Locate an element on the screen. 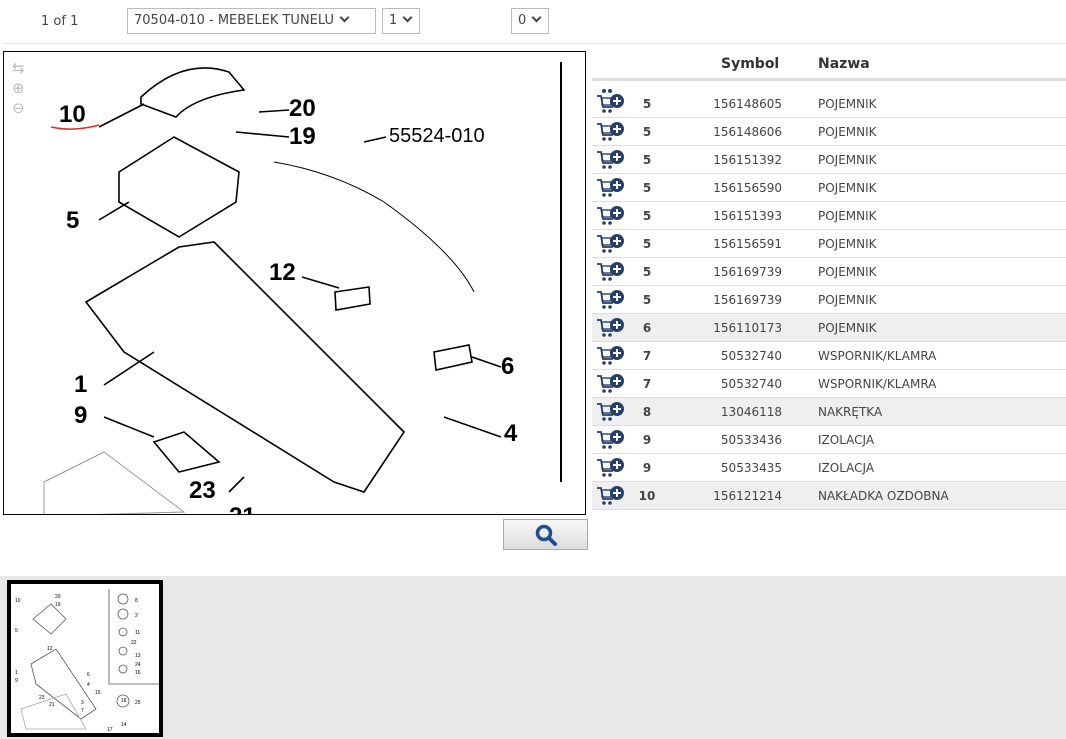  callout-label: 1 is located at coordinates (80, 384).